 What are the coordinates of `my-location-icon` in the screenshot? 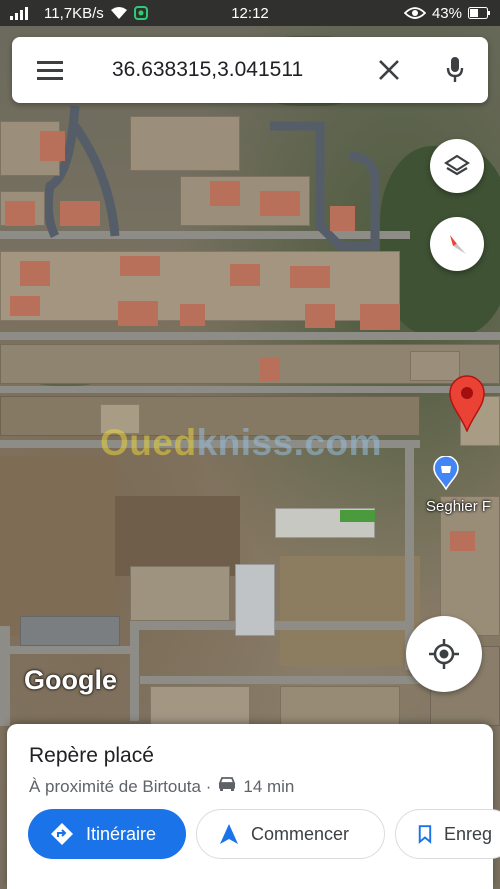 It's located at (444, 654).